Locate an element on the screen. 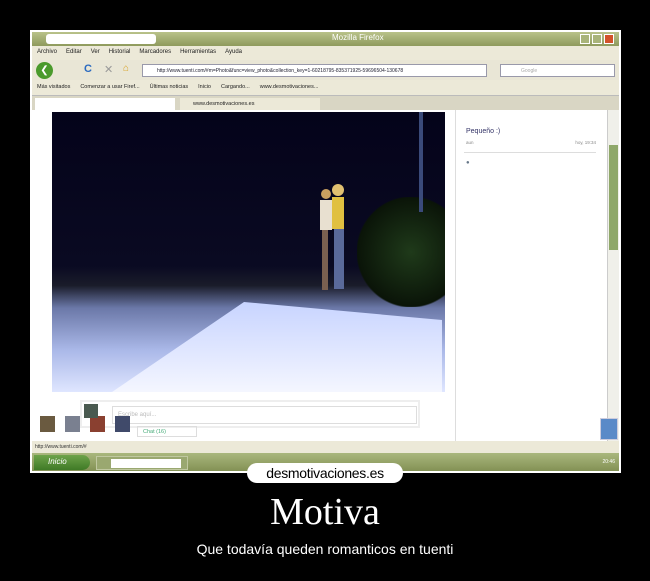 The height and width of the screenshot is (581, 650). clock: 20:46 is located at coordinates (608, 462).